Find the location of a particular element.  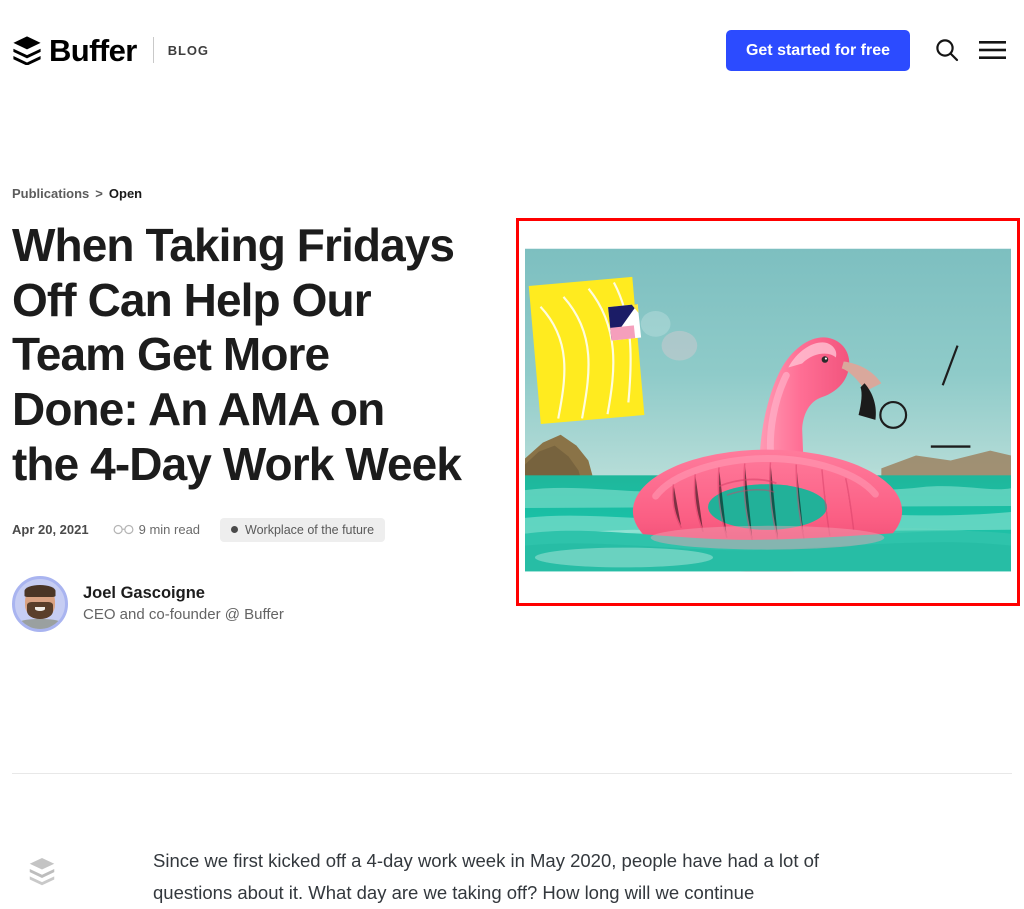

buffer-layers-watermark-icon is located at coordinates (42, 872).